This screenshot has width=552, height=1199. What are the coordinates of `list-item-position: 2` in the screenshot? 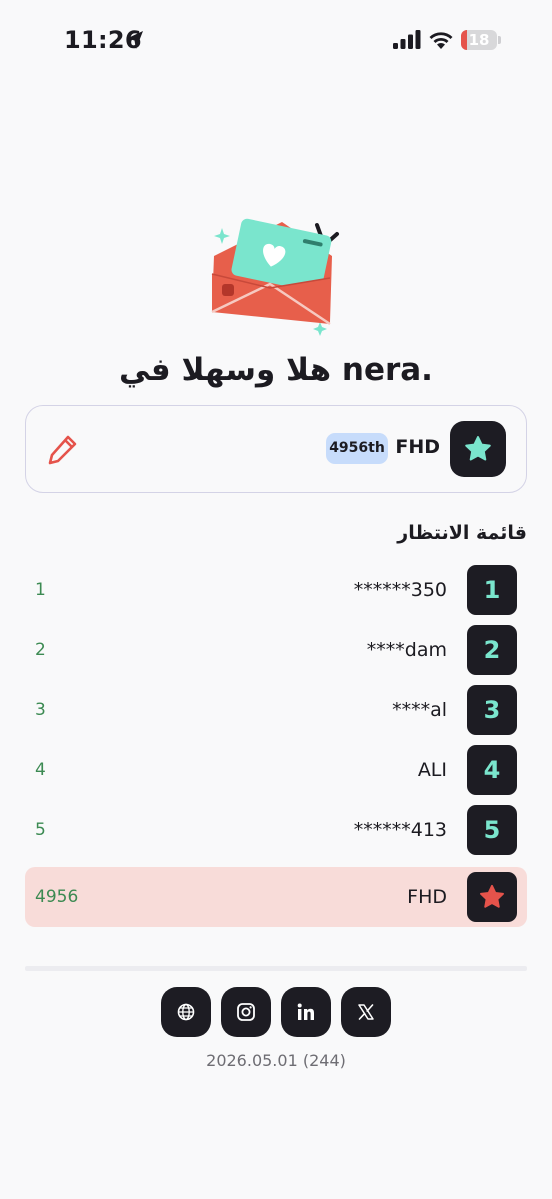 It's located at (40, 650).